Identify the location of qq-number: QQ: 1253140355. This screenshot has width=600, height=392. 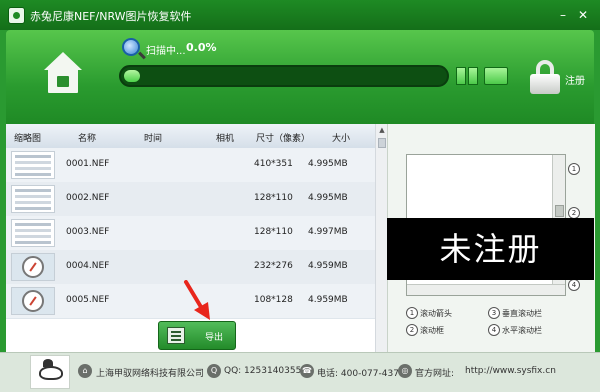
(263, 371).